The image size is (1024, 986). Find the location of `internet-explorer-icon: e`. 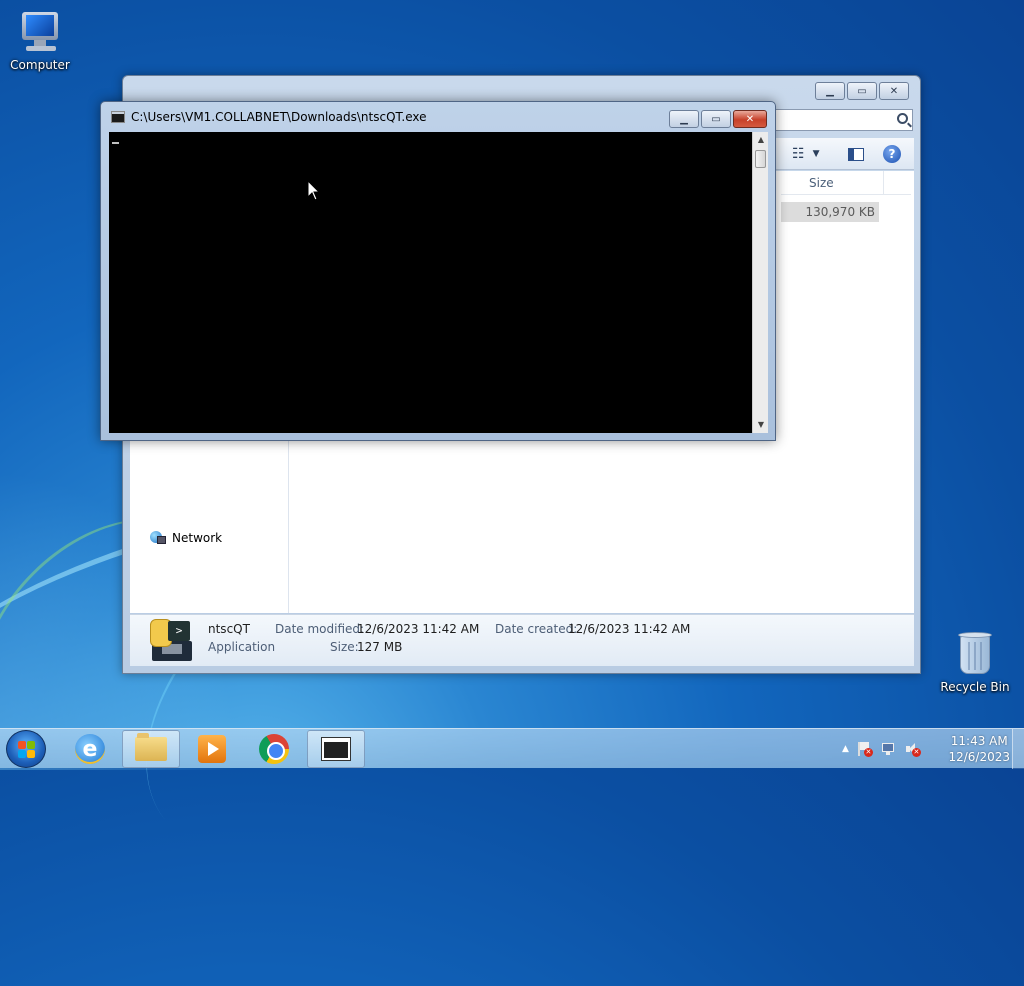

internet-explorer-icon: e is located at coordinates (90, 749).